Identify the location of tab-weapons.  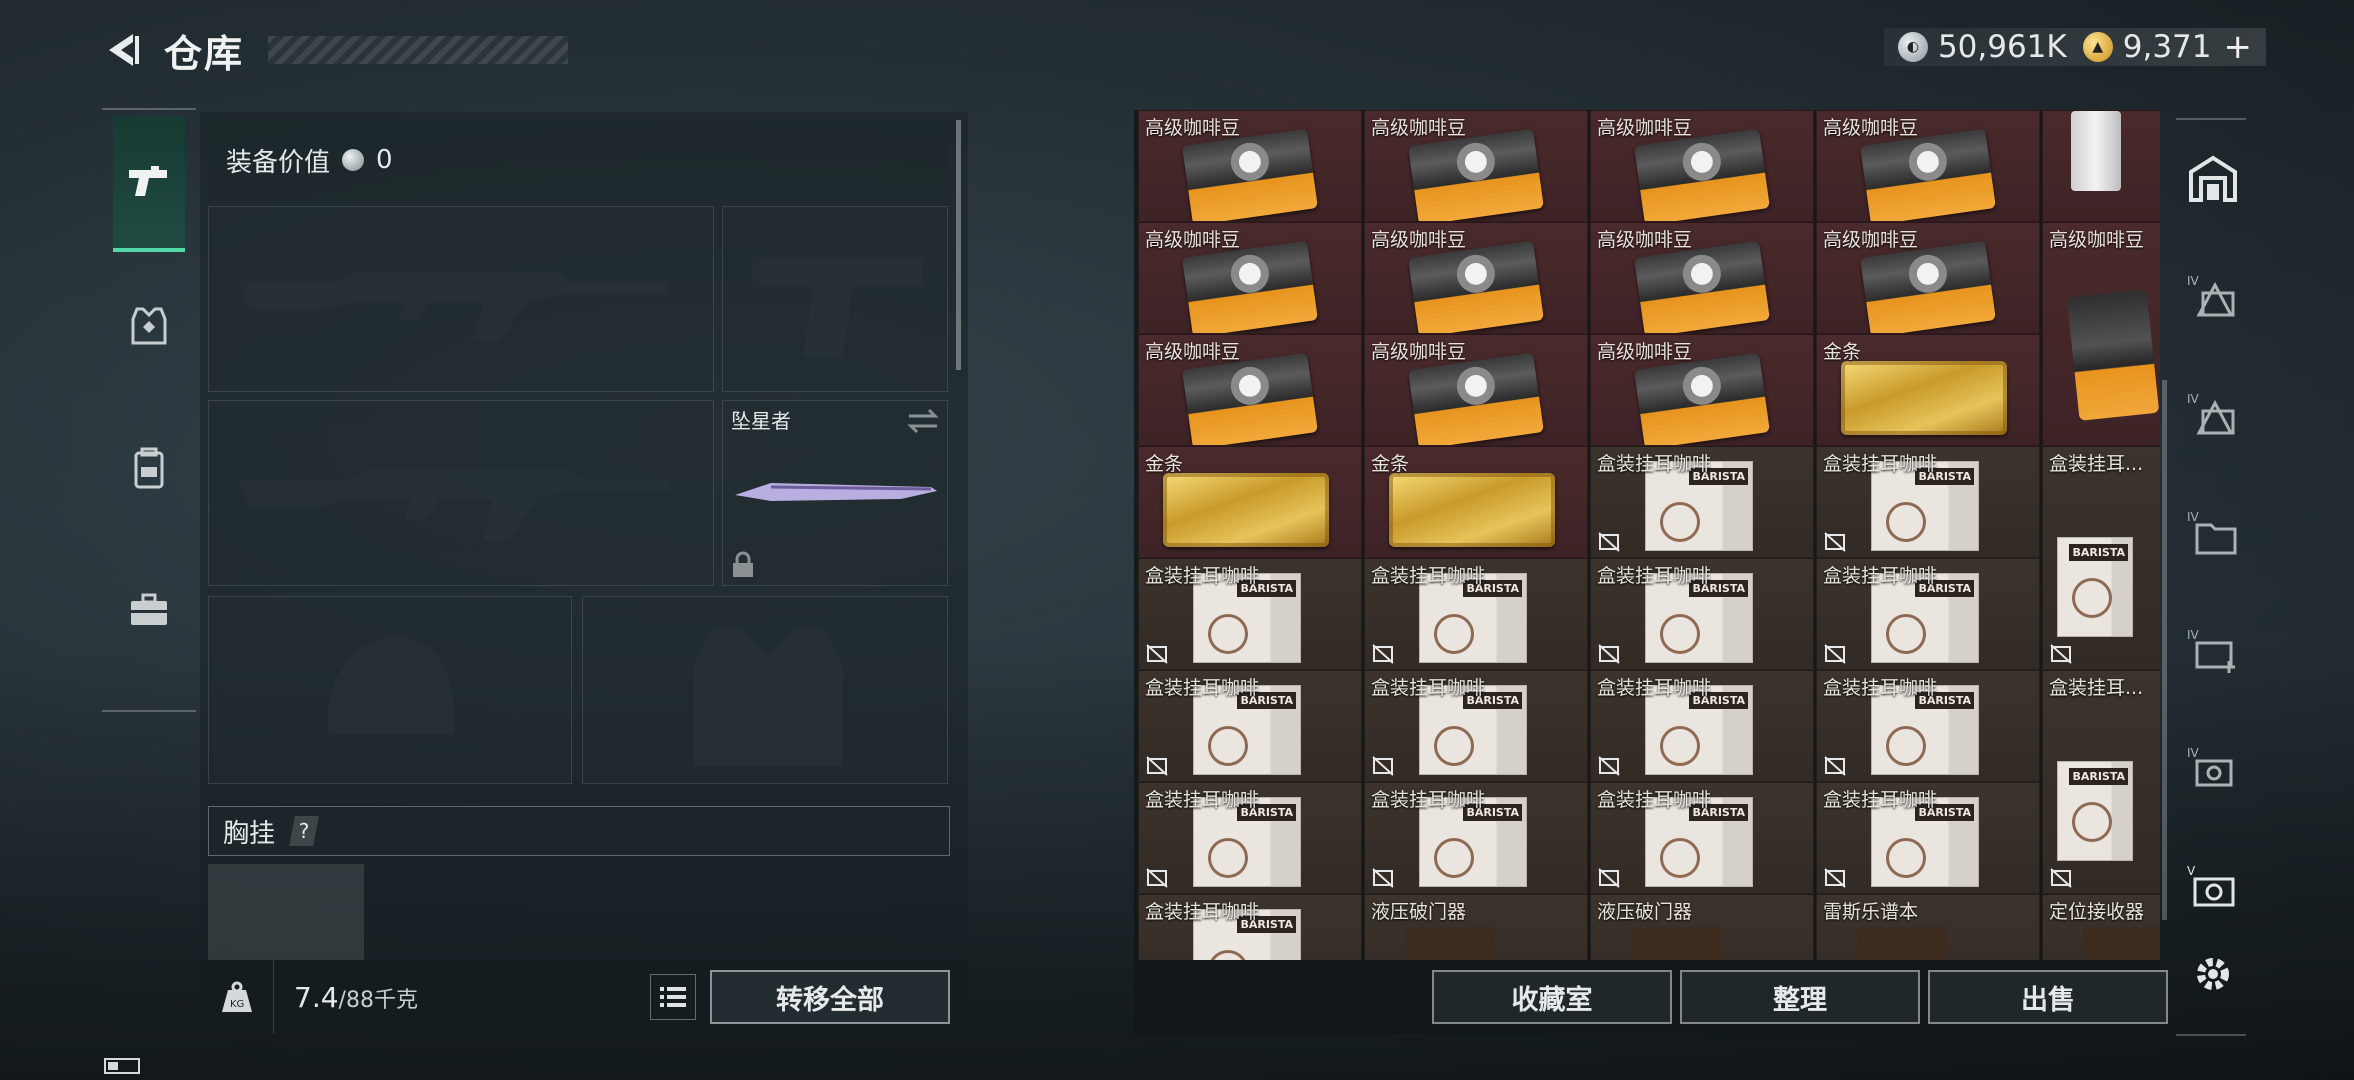
(149, 184).